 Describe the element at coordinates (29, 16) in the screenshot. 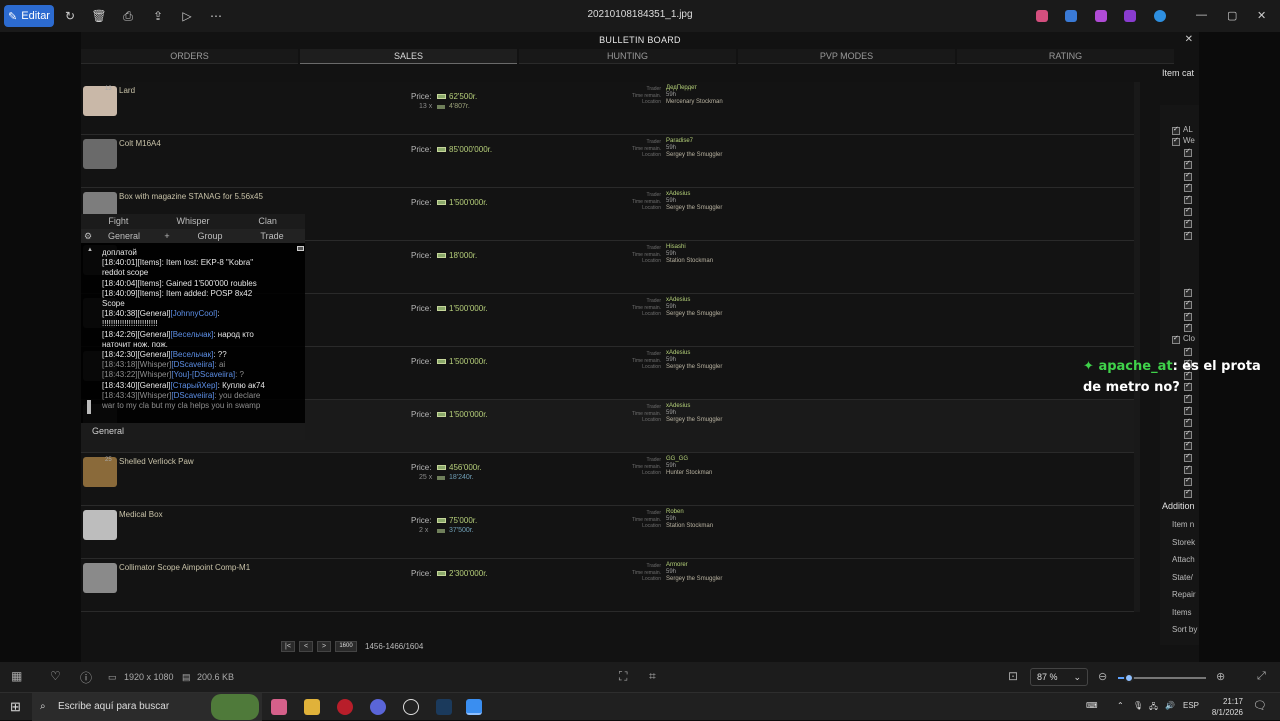

I see `edit-button: ✎ Editar` at that location.